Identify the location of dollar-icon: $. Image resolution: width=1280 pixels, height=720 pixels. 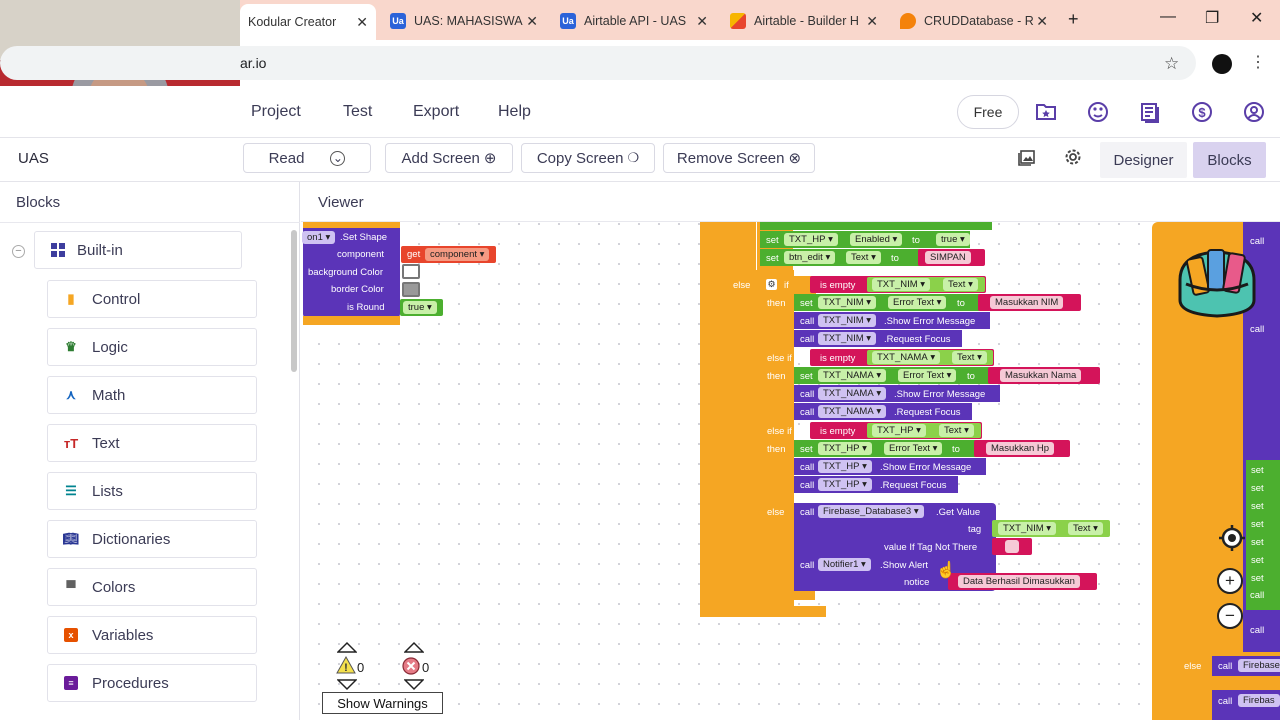
(1202, 112).